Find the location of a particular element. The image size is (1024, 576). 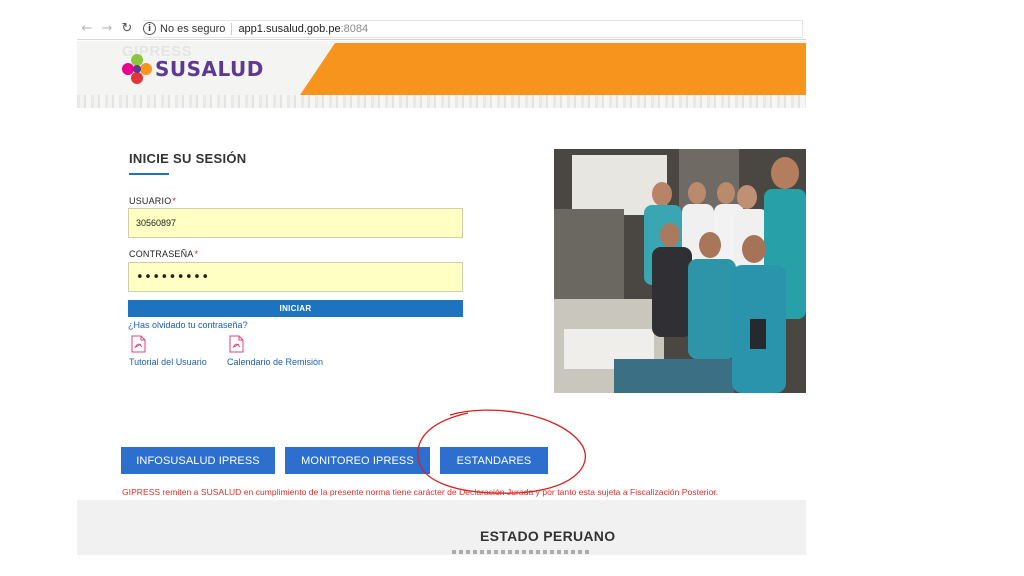

back-arrow-icon: ← is located at coordinates (87, 29).